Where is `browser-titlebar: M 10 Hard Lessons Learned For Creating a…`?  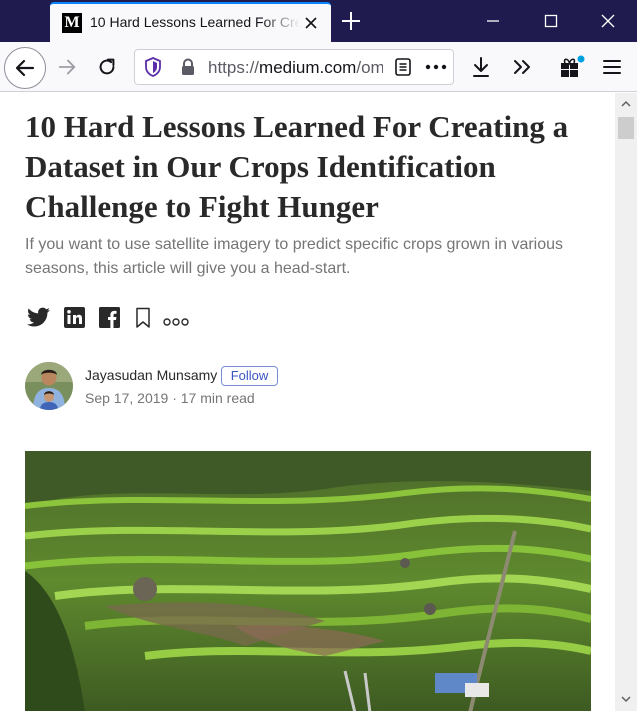
browser-titlebar: M 10 Hard Lessons Learned For Creating a… is located at coordinates (318, 21).